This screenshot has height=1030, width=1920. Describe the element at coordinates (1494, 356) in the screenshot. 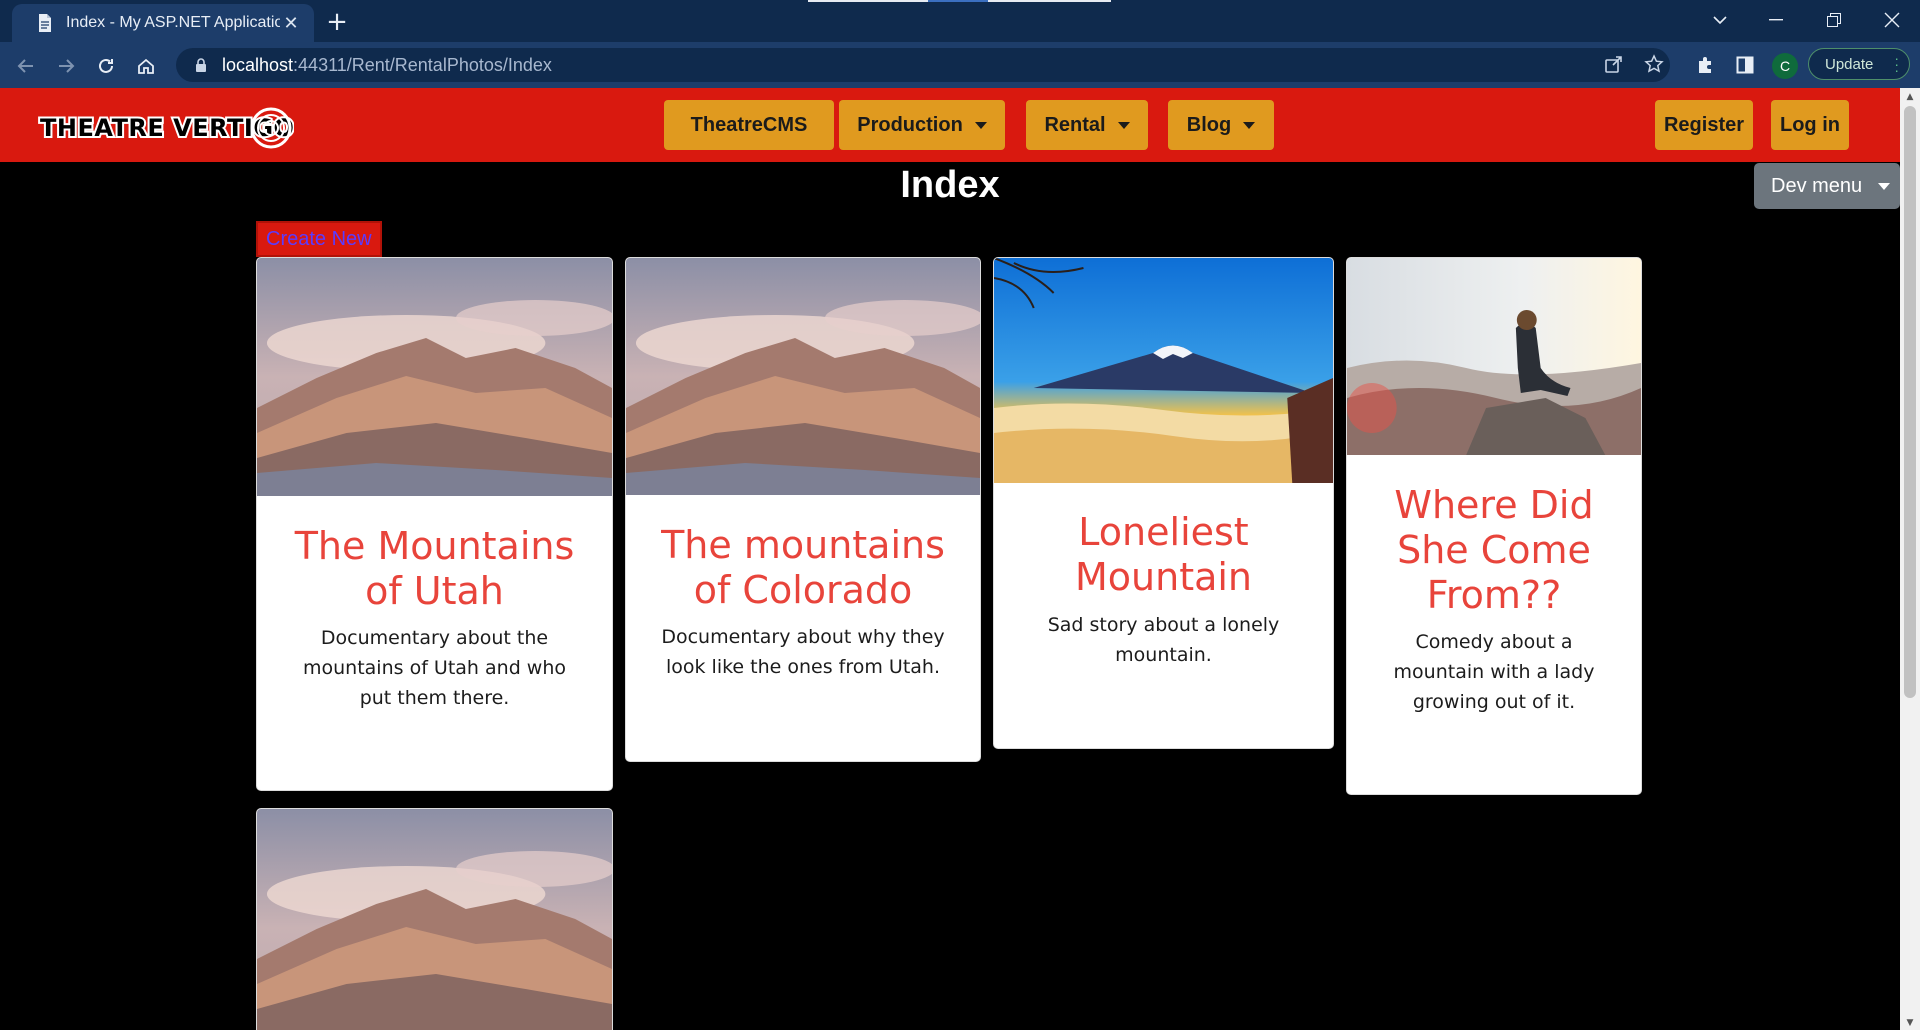

I see `woman-on-rock-photo` at that location.